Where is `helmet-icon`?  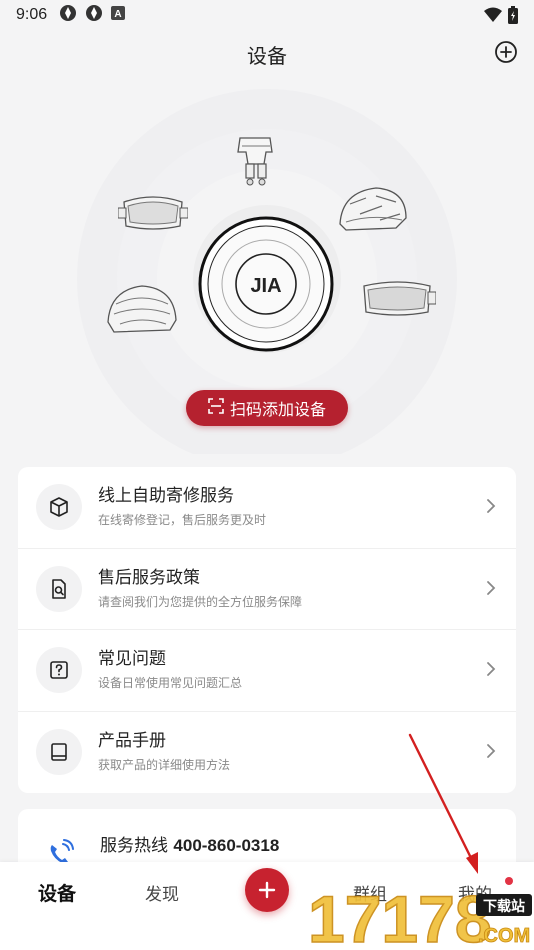 helmet-icon is located at coordinates (142, 311).